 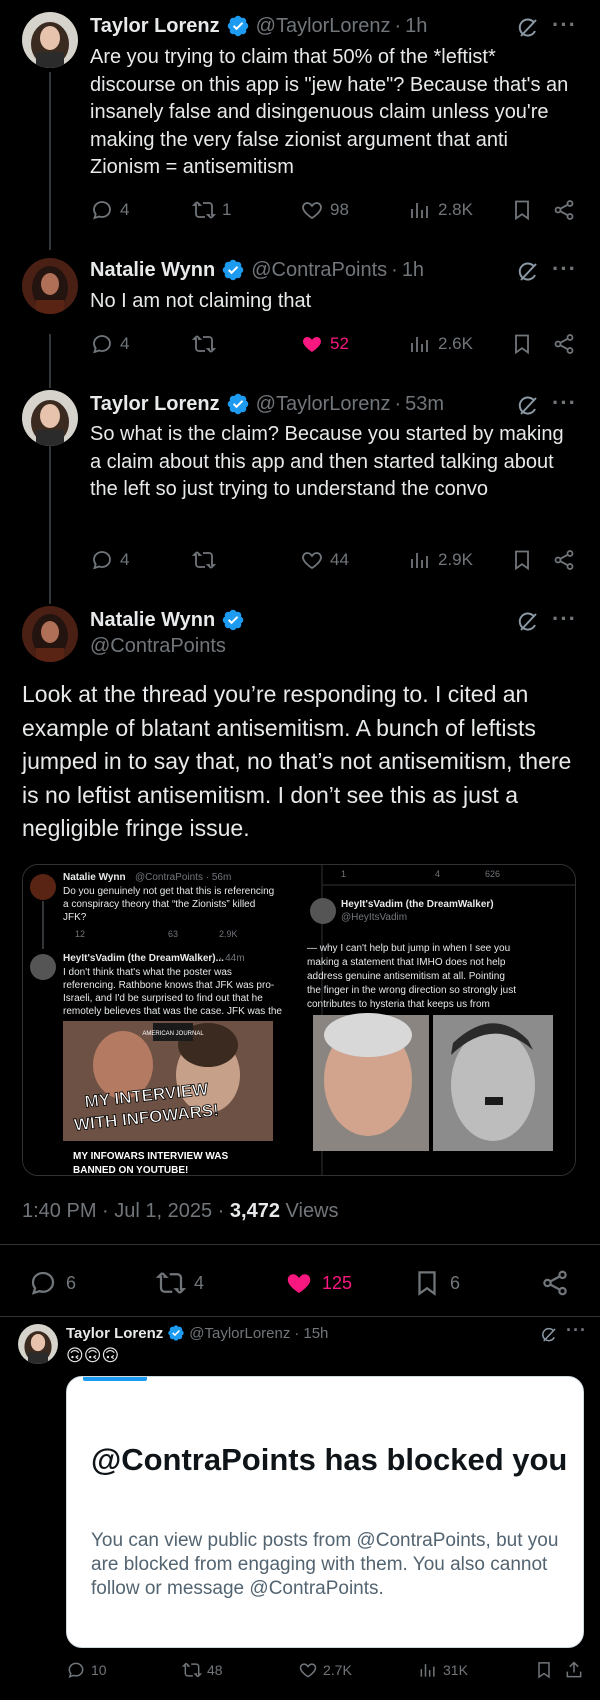 I want to click on post-time: 15h, so click(x=315, y=1333).